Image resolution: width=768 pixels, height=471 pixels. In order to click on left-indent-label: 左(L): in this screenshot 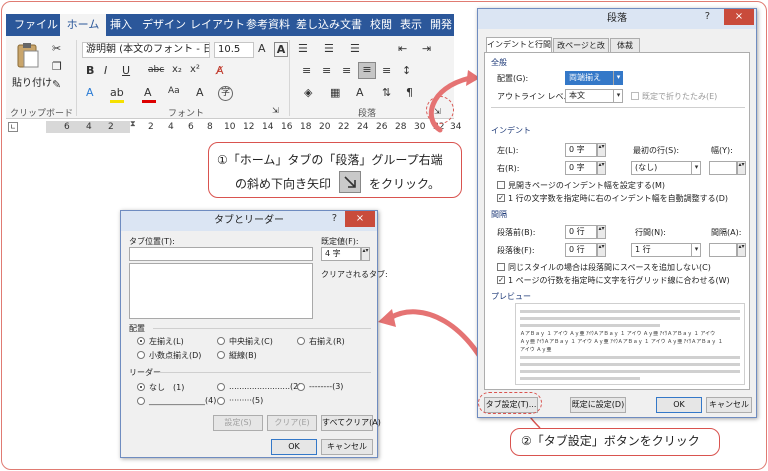, I will do `click(508, 150)`.